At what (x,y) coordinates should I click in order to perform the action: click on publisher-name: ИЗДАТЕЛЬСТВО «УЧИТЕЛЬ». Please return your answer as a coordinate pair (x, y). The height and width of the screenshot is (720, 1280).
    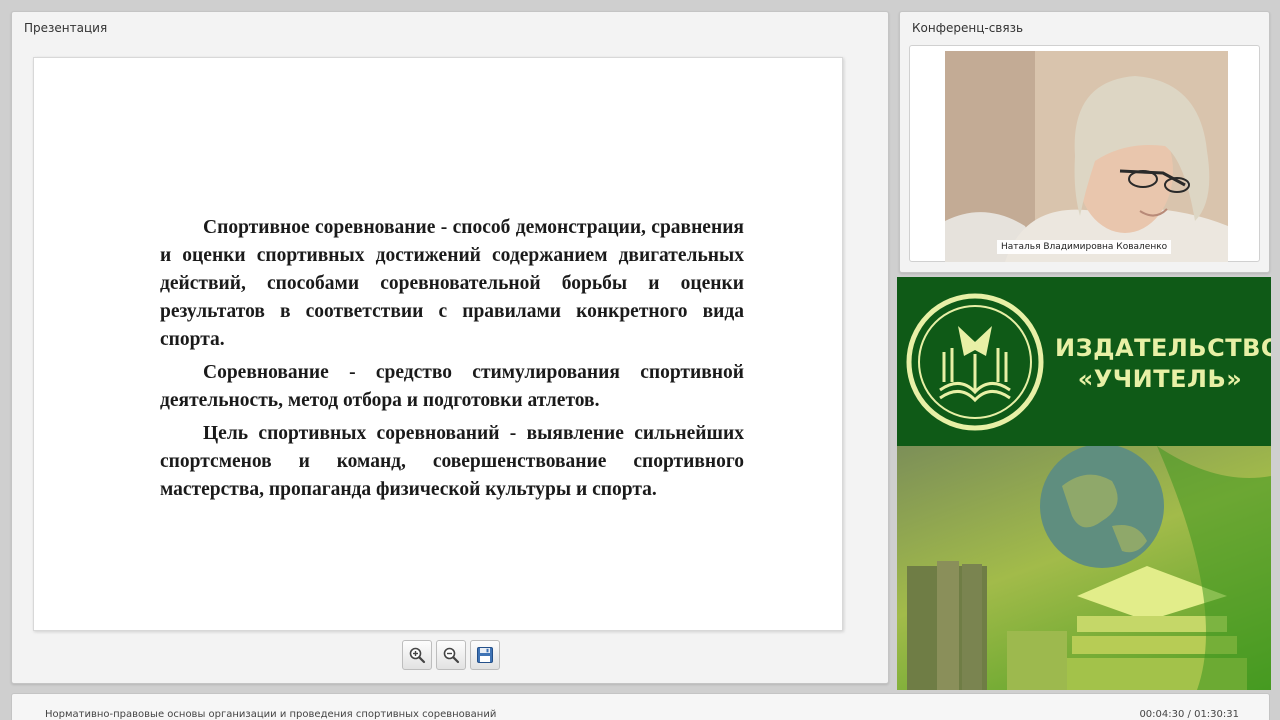
    Looking at the image, I should click on (1163, 364).